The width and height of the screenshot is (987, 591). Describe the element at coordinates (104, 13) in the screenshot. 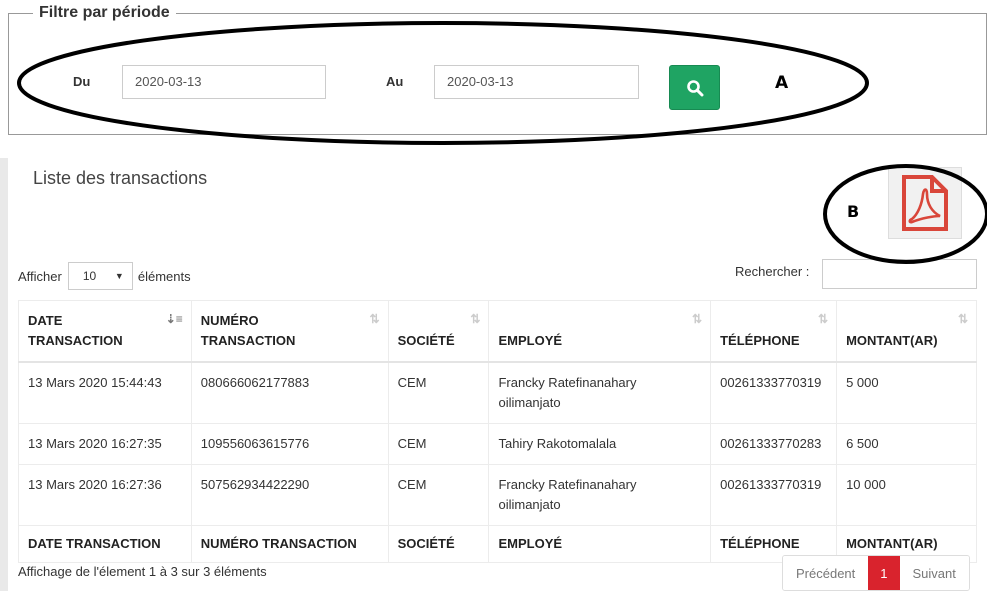

I see `filter-legend: Filtre par période` at that location.